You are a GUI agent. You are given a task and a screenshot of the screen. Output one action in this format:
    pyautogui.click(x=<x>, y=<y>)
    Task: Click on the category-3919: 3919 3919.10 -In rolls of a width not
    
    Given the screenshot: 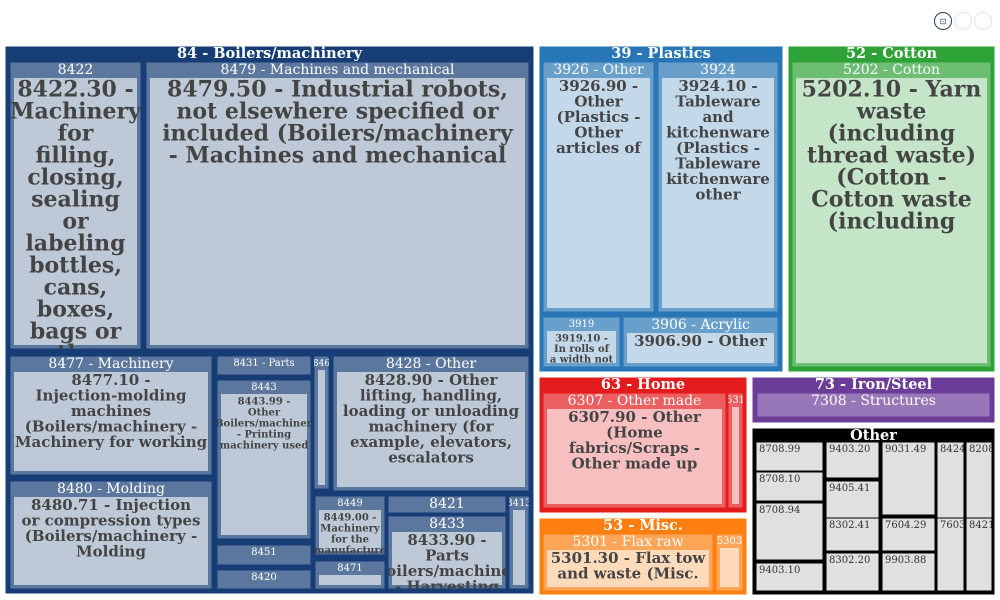 What is the action you would take?
    pyautogui.click(x=581, y=342)
    